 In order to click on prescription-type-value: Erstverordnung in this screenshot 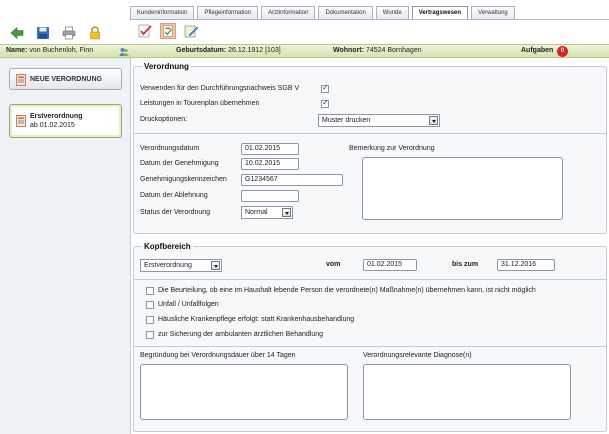, I will do `click(168, 265)`.